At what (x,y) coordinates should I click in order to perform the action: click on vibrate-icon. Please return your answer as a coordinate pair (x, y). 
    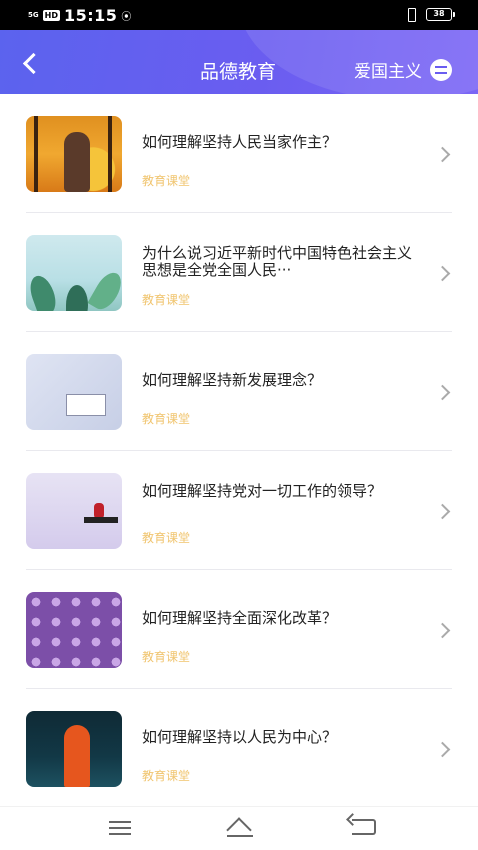
    Looking at the image, I should click on (411, 14).